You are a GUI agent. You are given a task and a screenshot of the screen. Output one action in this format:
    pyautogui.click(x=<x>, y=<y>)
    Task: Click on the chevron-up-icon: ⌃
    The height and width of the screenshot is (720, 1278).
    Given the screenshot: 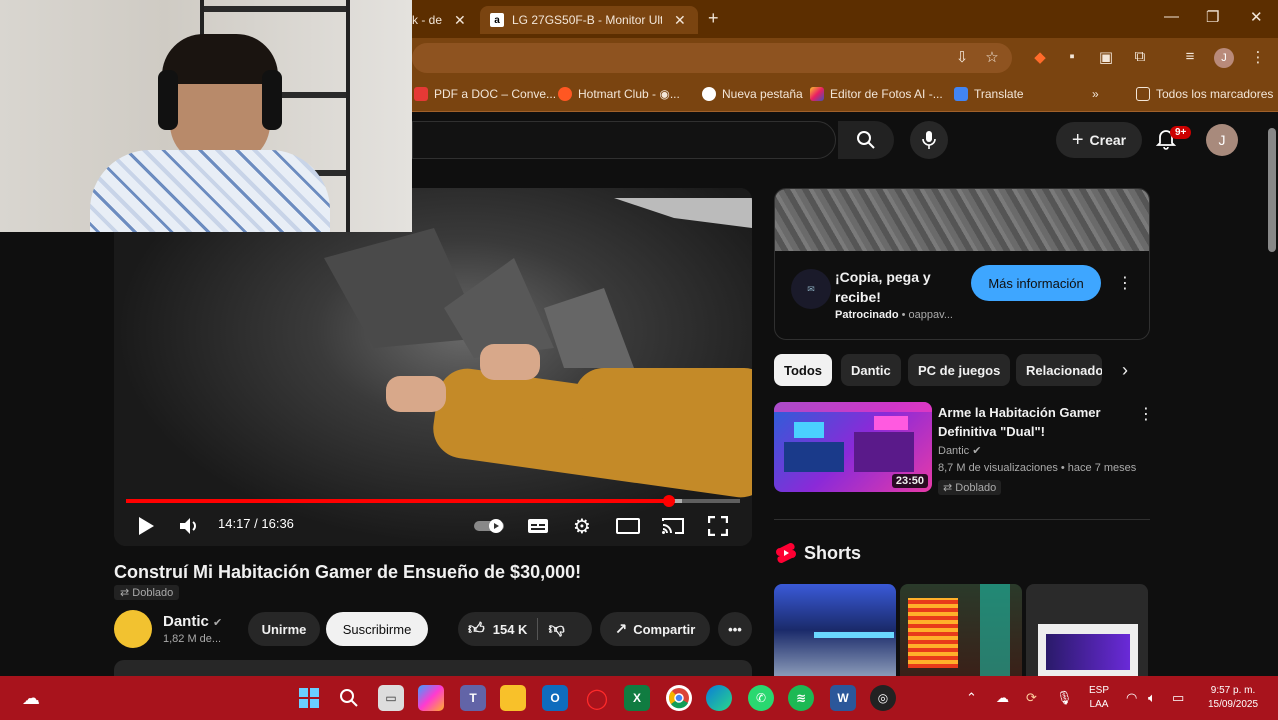 What is the action you would take?
    pyautogui.click(x=971, y=698)
    